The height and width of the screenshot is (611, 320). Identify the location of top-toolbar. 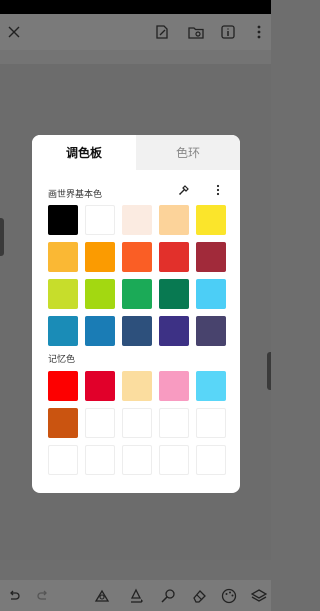
(135, 32).